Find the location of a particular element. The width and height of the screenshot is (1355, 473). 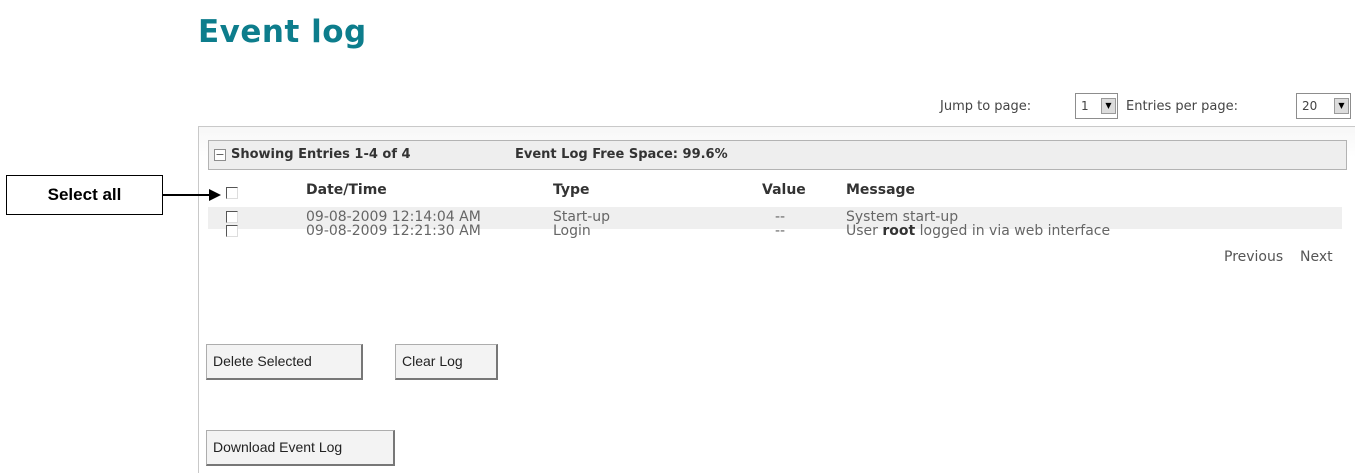

column-header-message: Message is located at coordinates (881, 190).